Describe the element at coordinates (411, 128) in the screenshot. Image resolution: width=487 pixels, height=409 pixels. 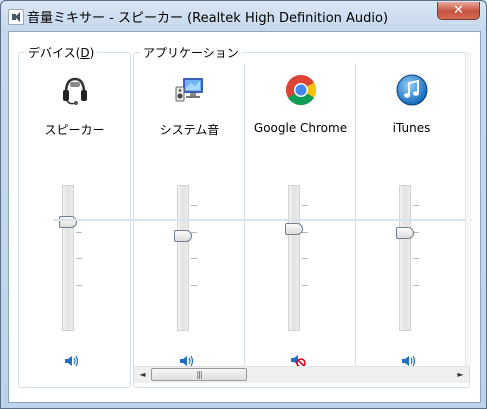
I see `app-channel-label: iTunes` at that location.